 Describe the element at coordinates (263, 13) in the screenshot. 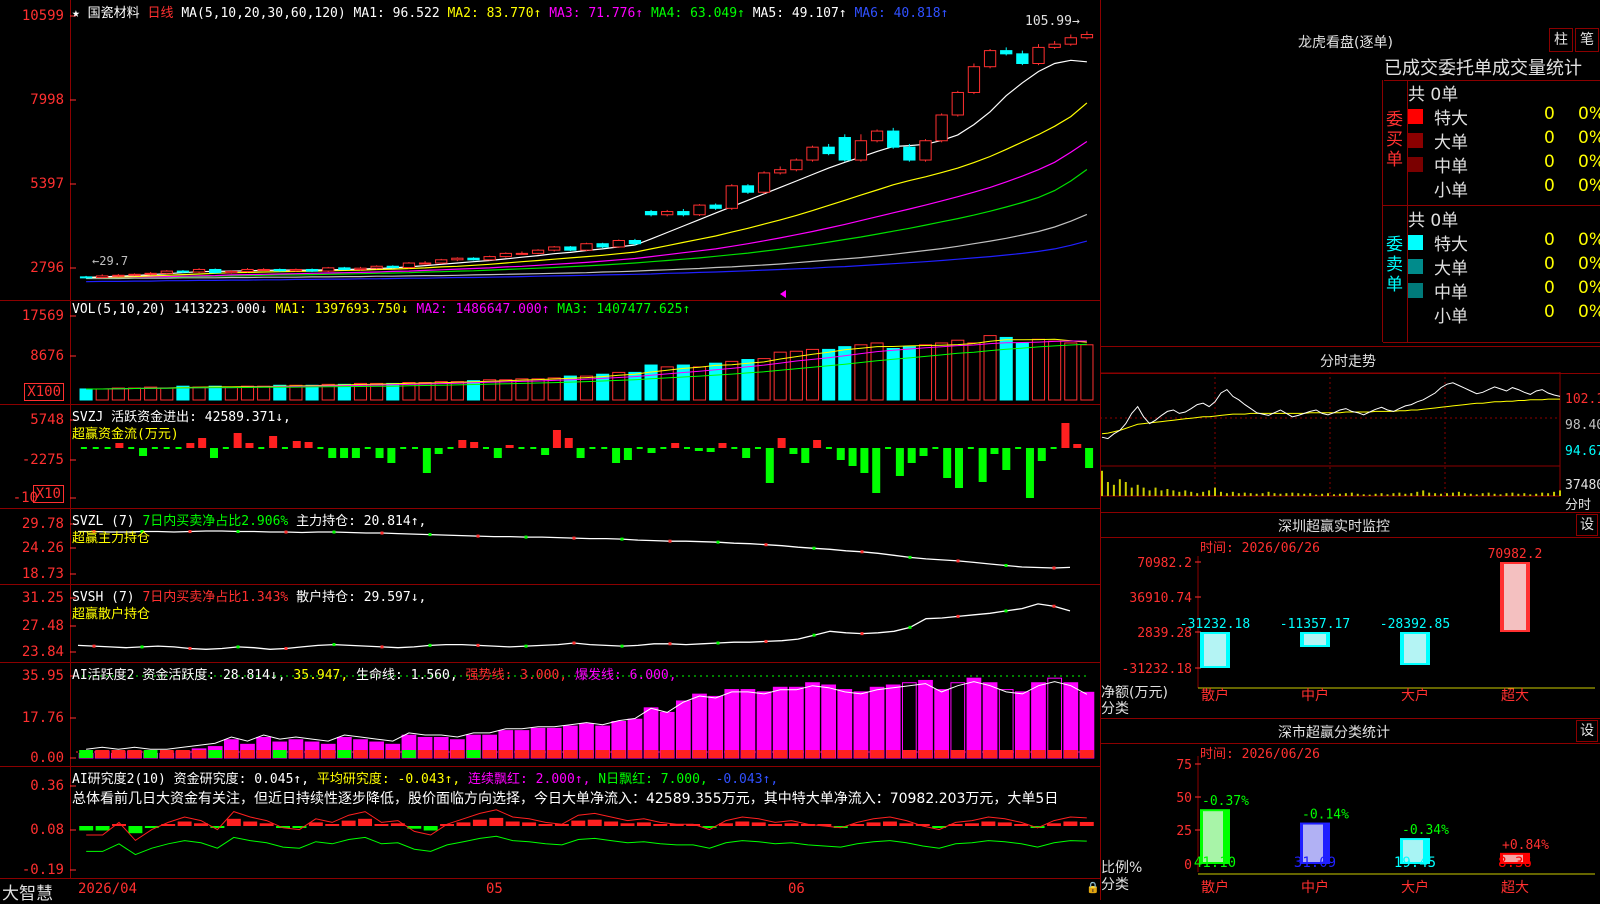

I see `ma-params: MA(5,10,20,30,60,120)` at that location.